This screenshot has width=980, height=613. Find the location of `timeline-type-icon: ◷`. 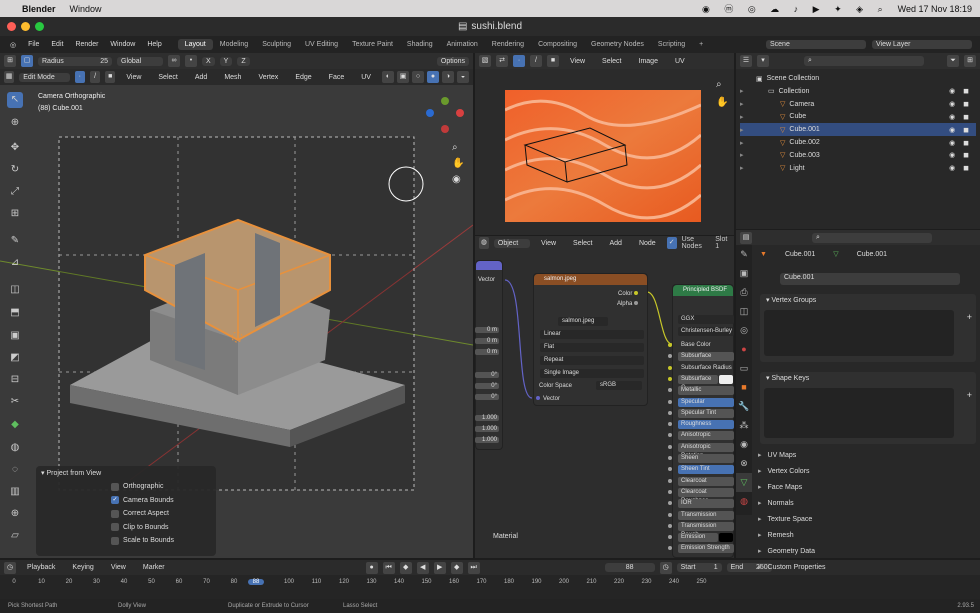

timeline-type-icon: ◷ is located at coordinates (10, 567).